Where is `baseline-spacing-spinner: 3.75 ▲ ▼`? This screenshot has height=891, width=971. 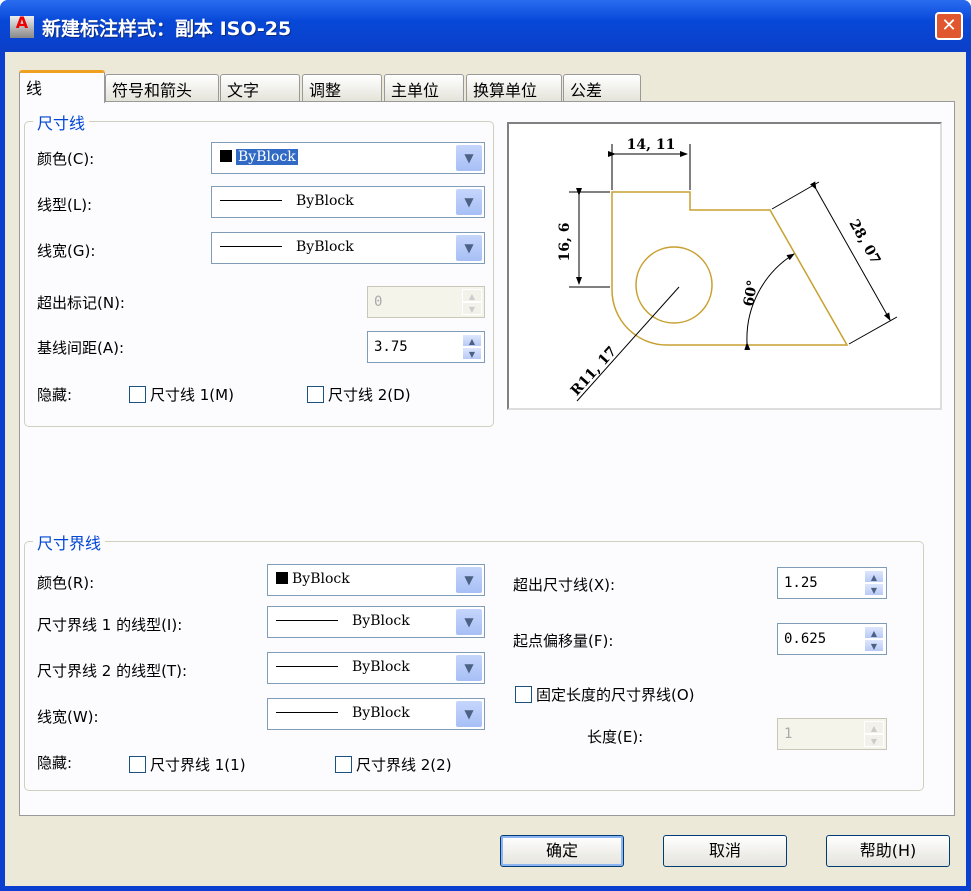 baseline-spacing-spinner: 3.75 ▲ ▼ is located at coordinates (426, 347).